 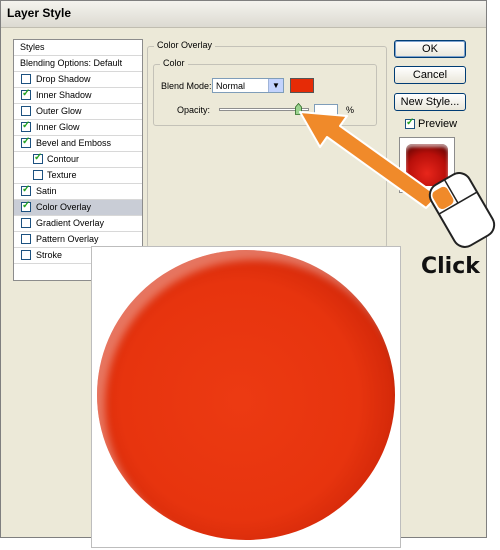 I want to click on click-caption: Click, so click(x=450, y=266).